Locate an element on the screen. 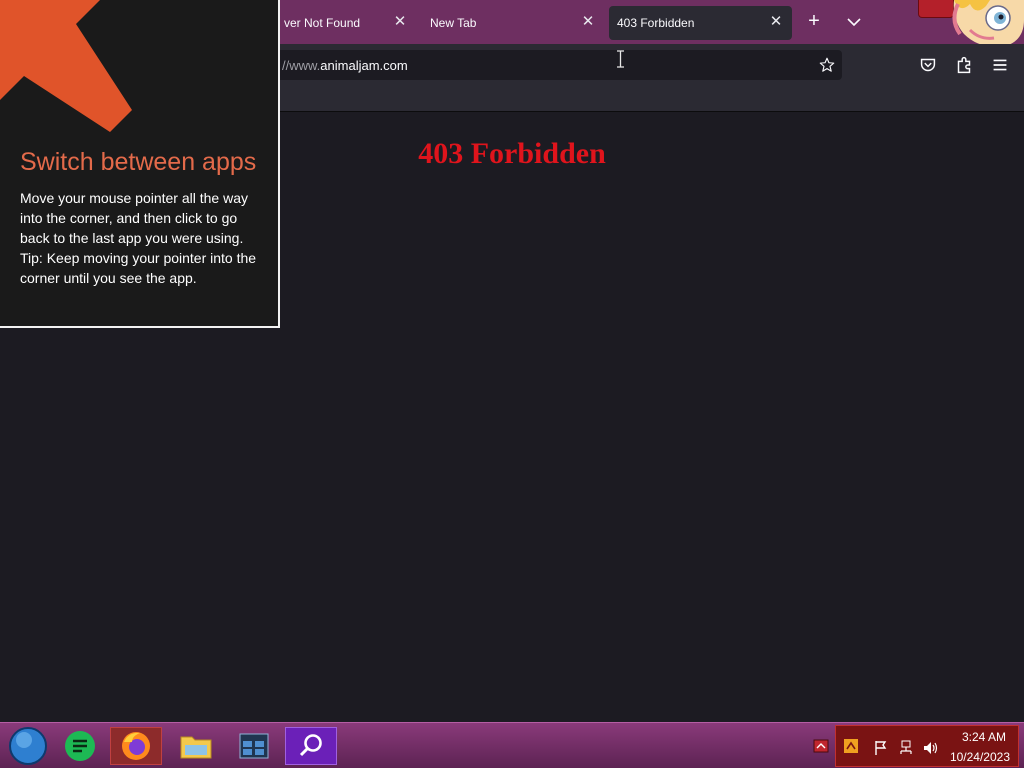 This screenshot has height=768, width=1024. file-explorer-icon is located at coordinates (196, 747).